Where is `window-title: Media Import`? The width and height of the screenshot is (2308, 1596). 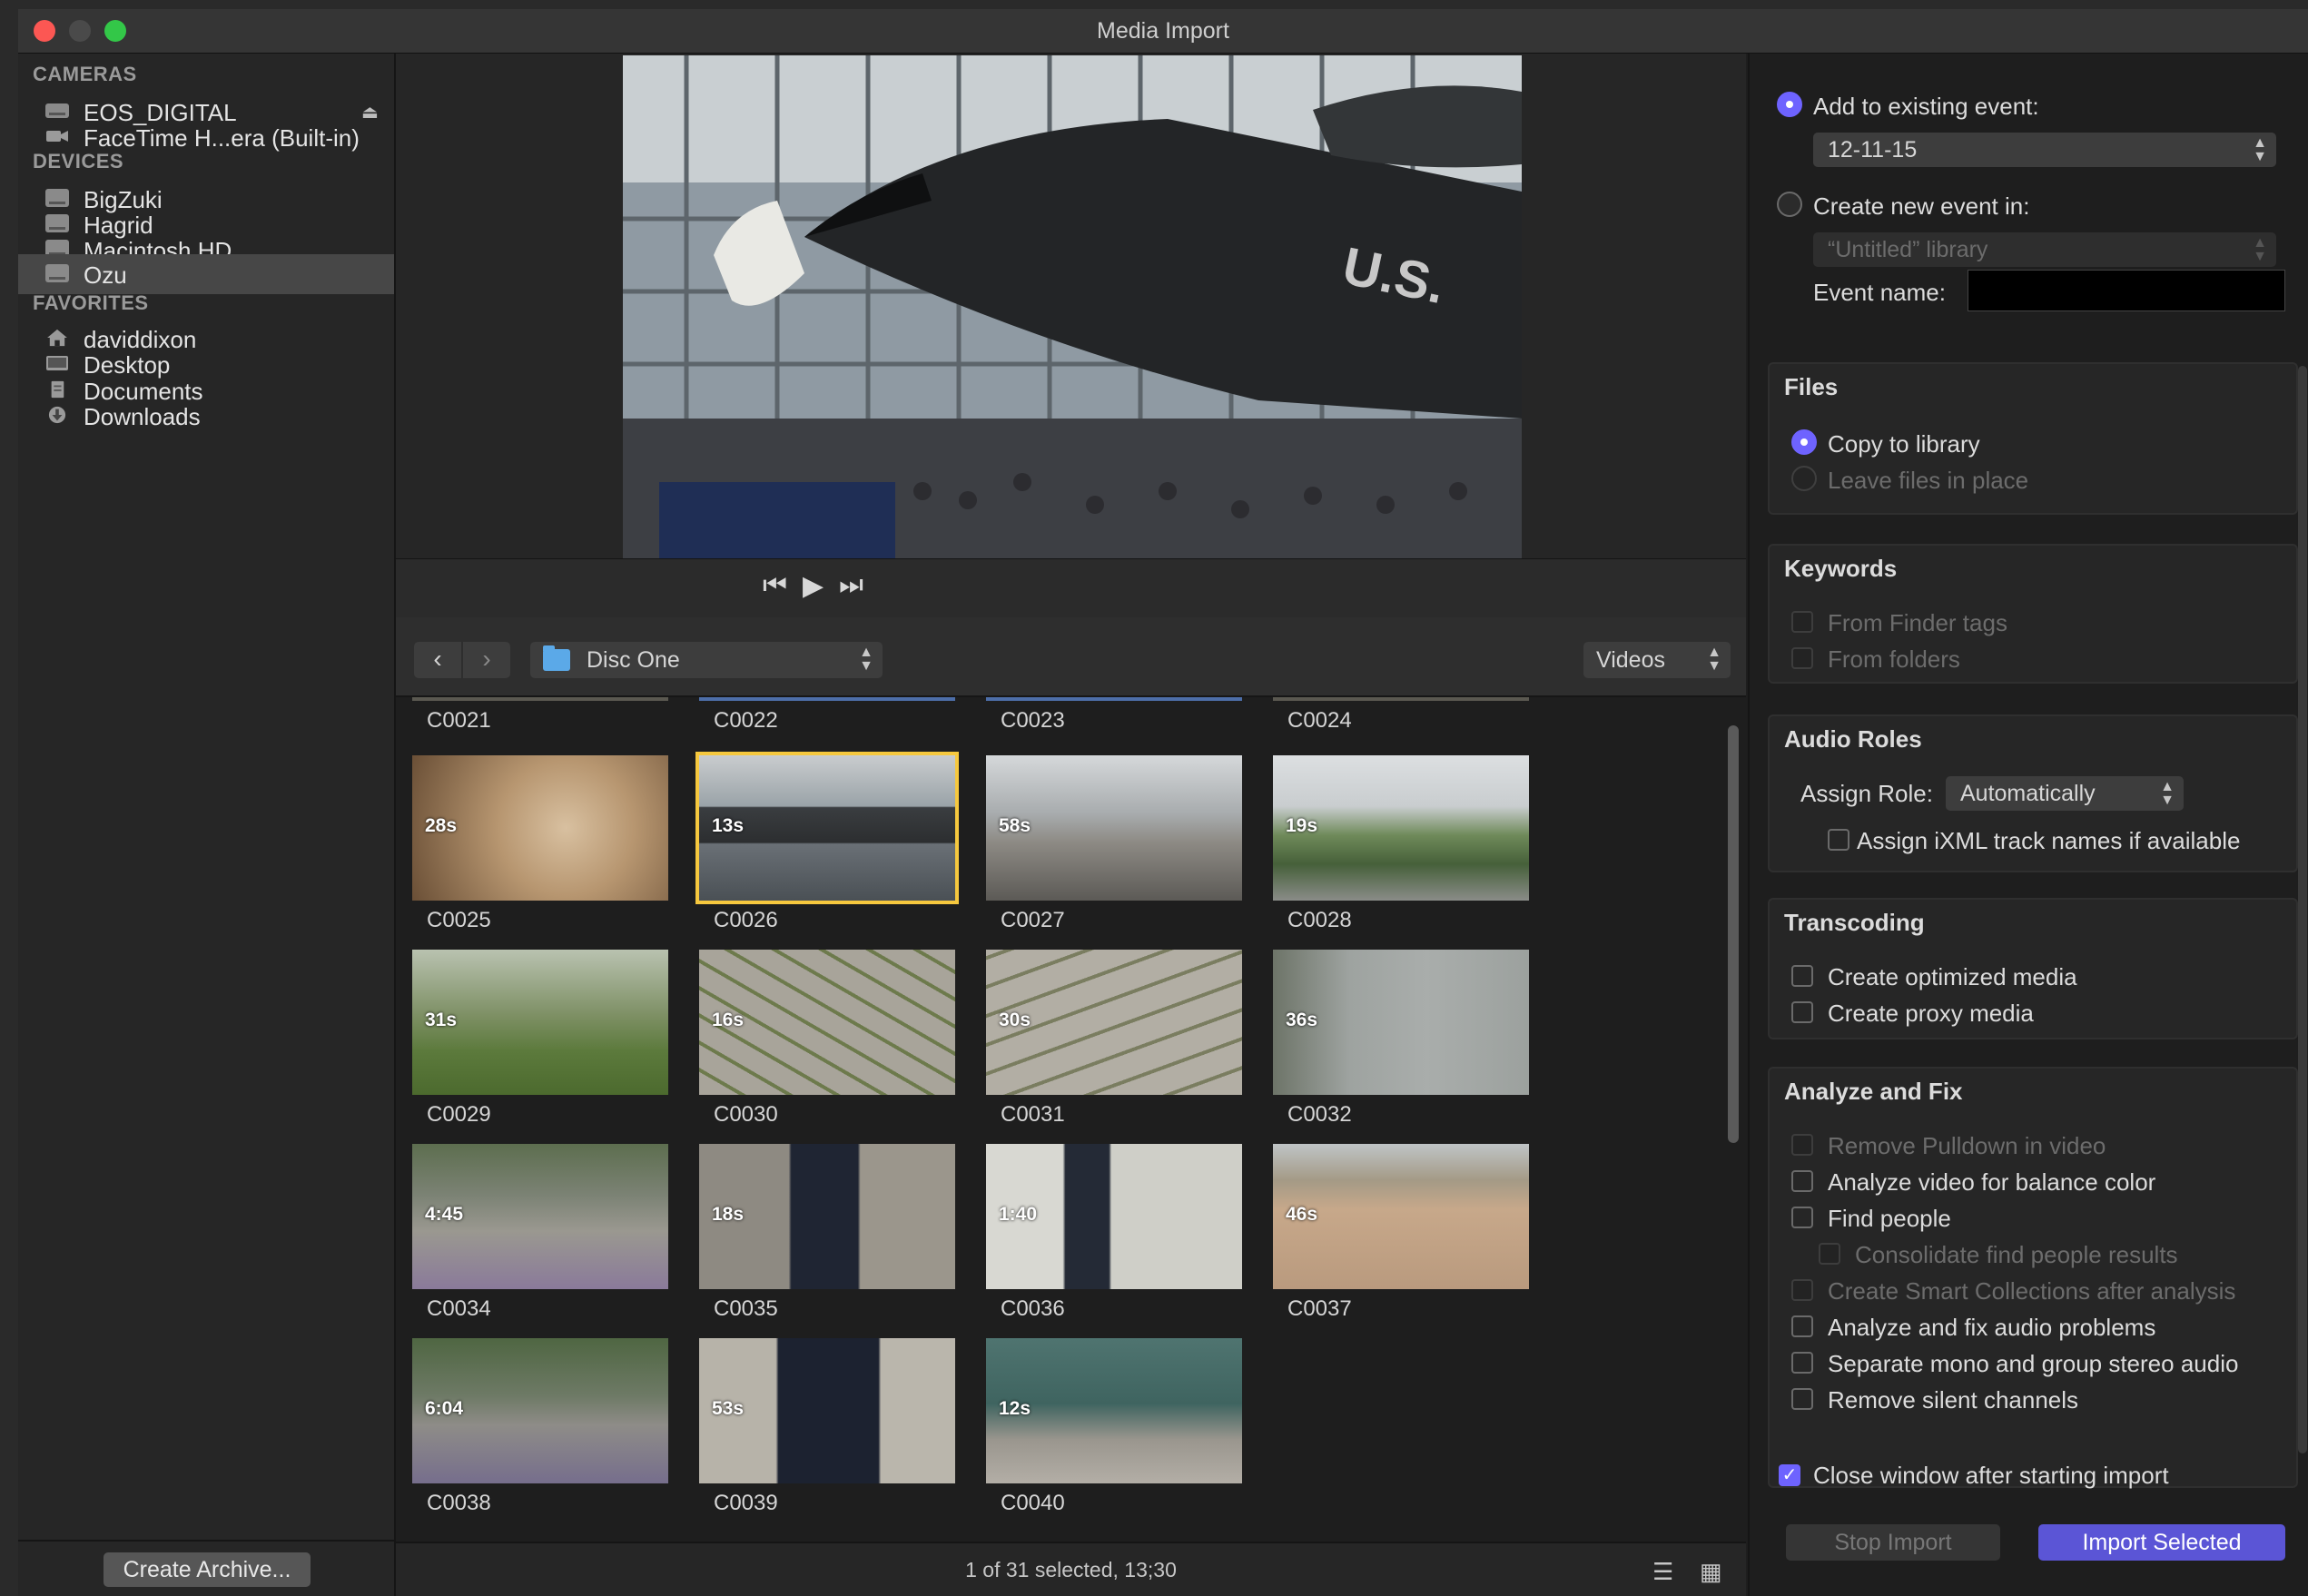
window-title: Media Import is located at coordinates (1163, 31).